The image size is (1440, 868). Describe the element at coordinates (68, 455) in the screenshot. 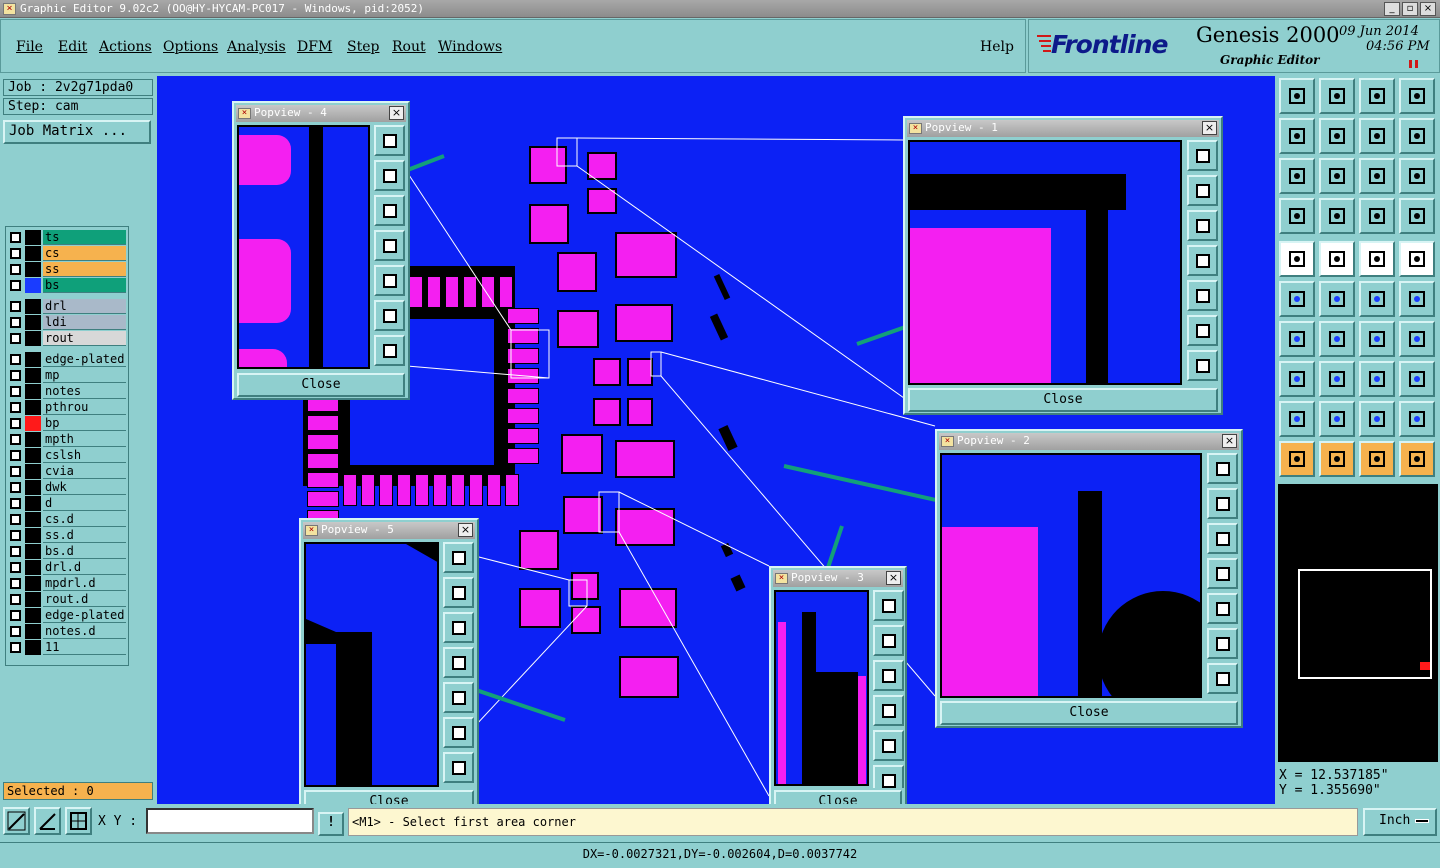

I see `layer-row-cslsh: cslsh` at that location.